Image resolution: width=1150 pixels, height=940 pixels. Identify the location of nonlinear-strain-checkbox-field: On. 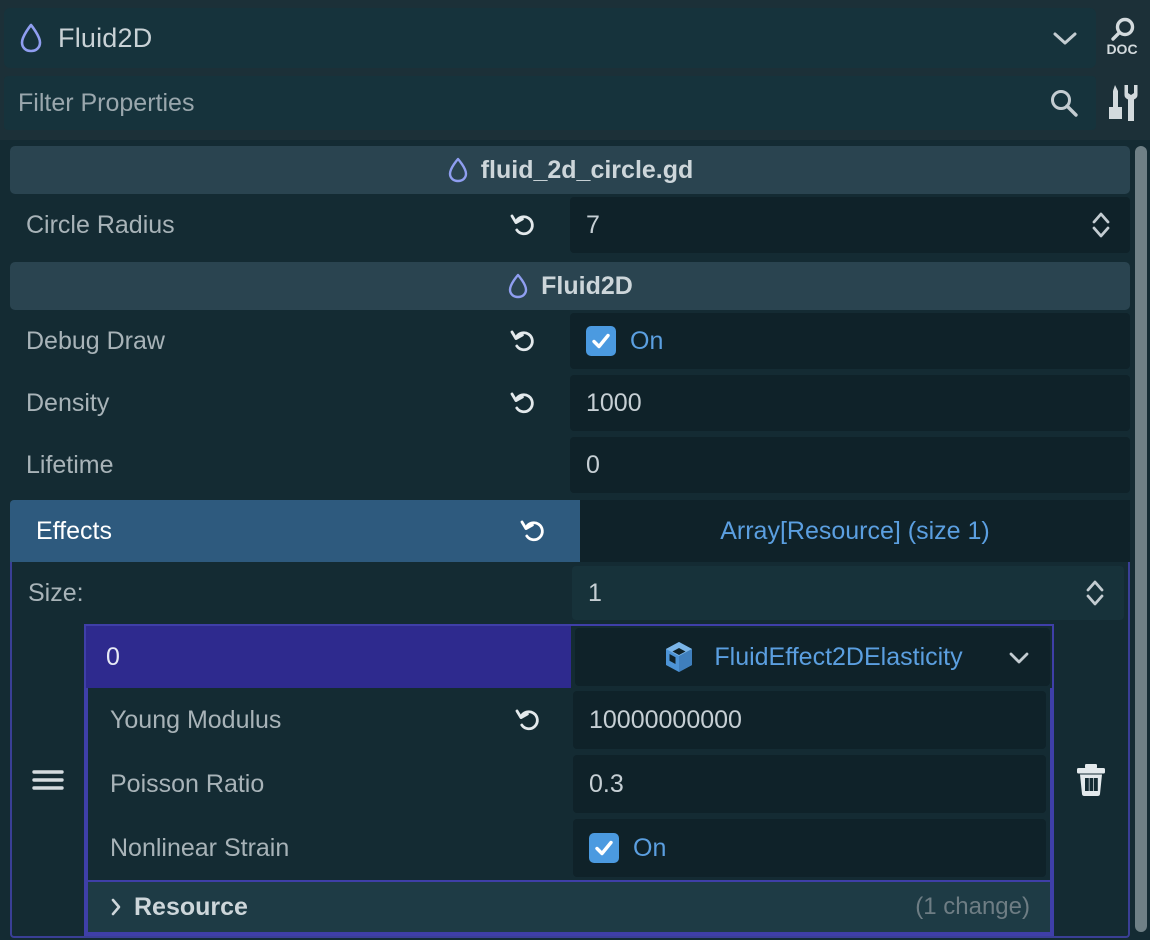
(809, 848).